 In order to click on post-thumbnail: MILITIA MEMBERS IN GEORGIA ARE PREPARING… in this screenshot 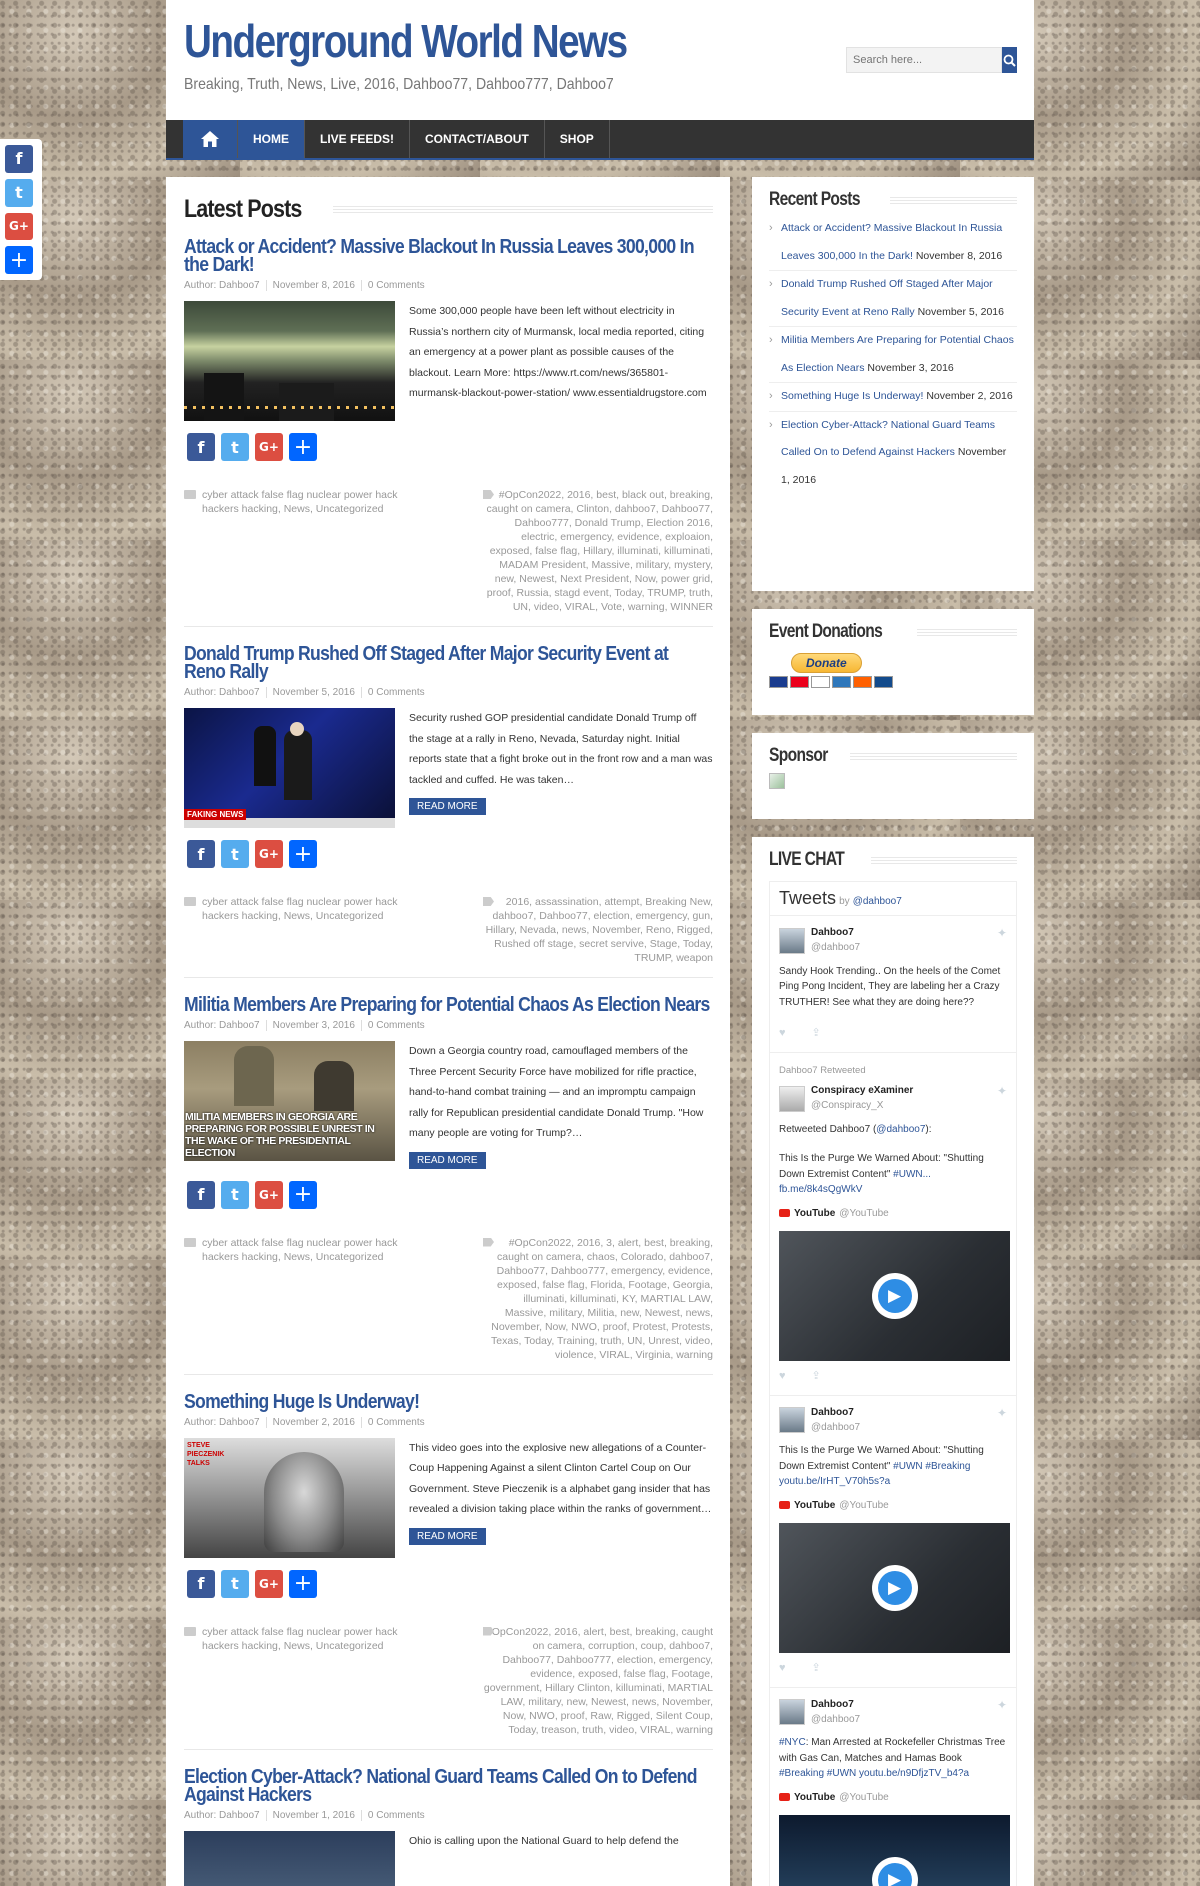, I will do `click(289, 1101)`.